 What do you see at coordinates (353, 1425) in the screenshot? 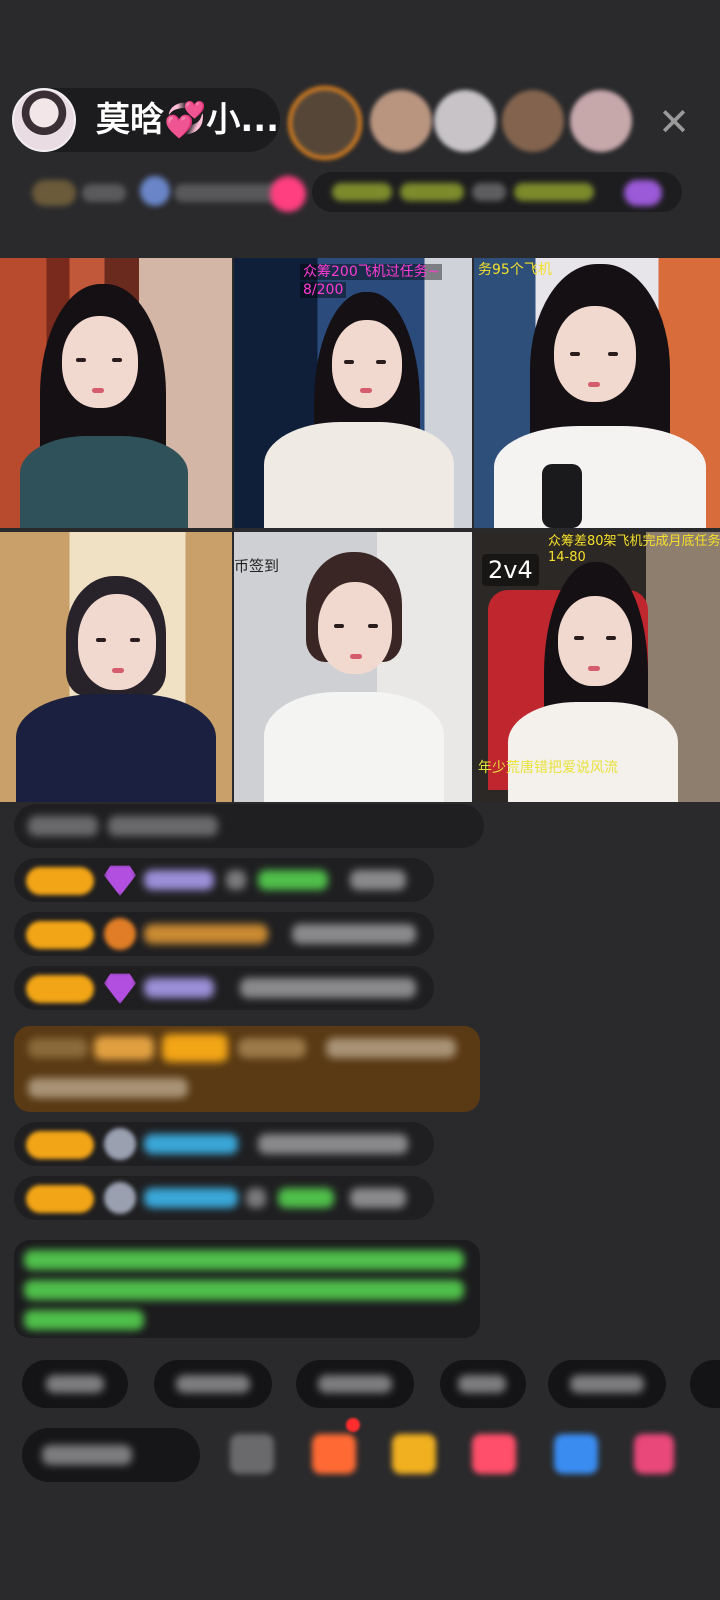
I see `notification-dot` at bounding box center [353, 1425].